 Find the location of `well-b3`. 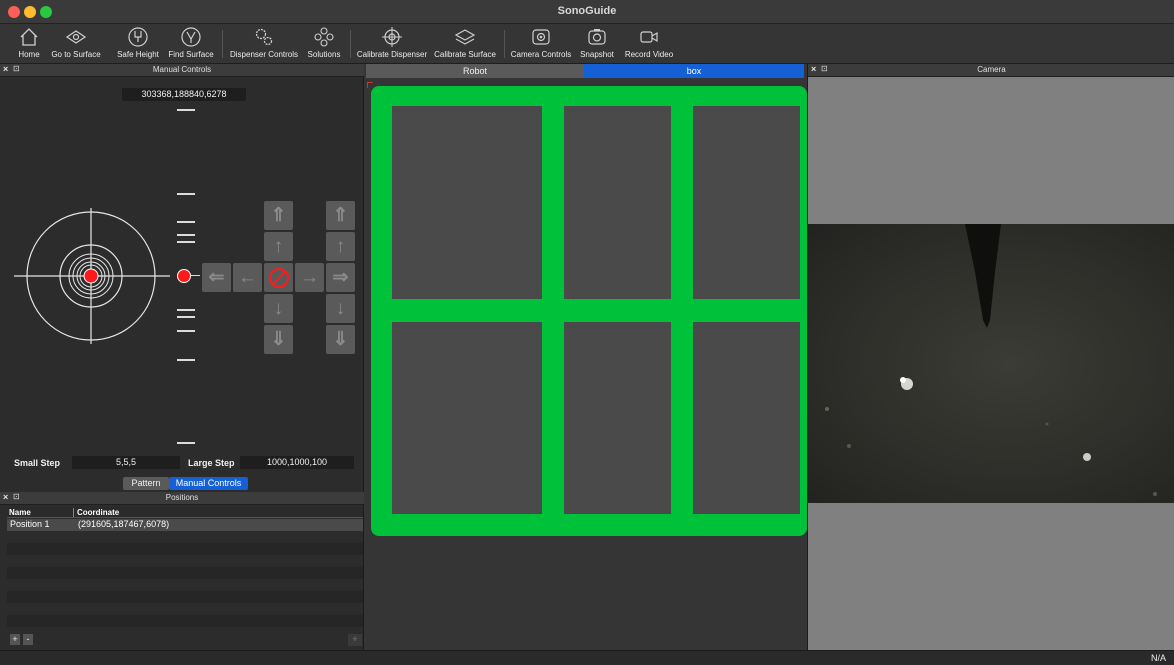

well-b3 is located at coordinates (746, 418).